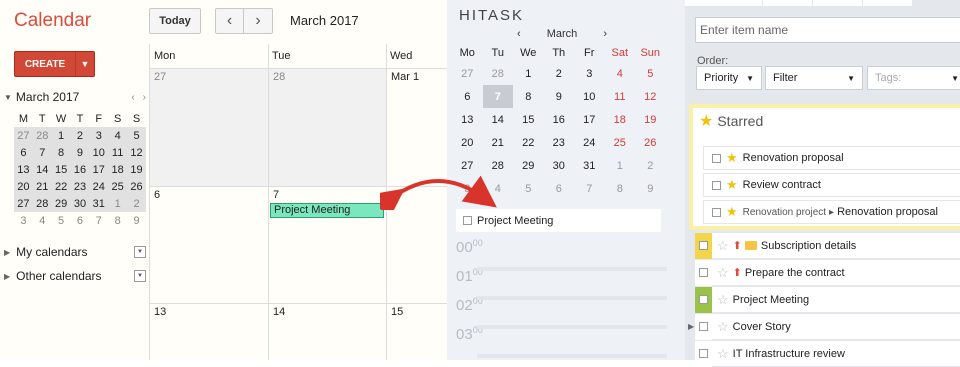 The image size is (960, 367). Describe the element at coordinates (42, 186) in the screenshot. I see `mini-day: 21` at that location.